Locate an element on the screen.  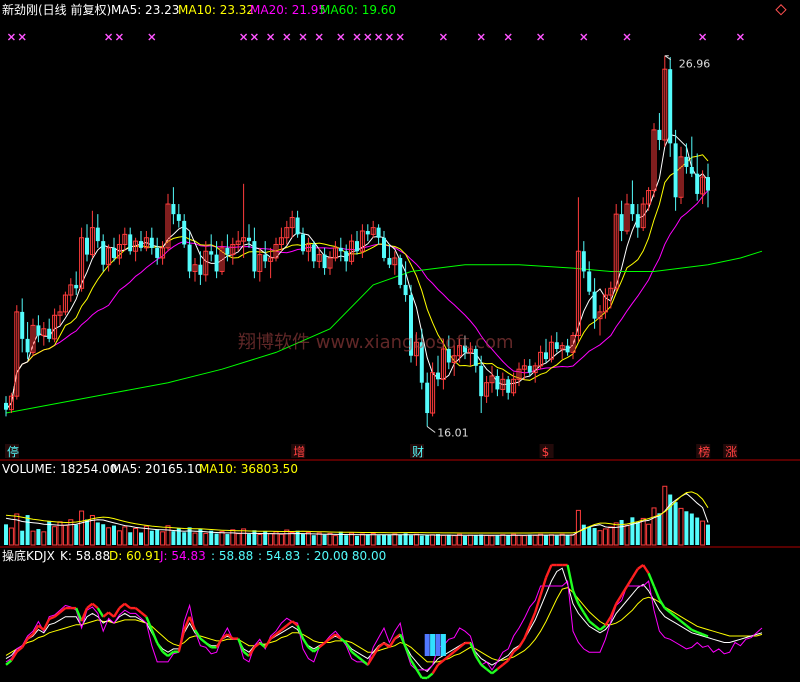
kdj-value3: : 20.00 is located at coordinates (327, 556).